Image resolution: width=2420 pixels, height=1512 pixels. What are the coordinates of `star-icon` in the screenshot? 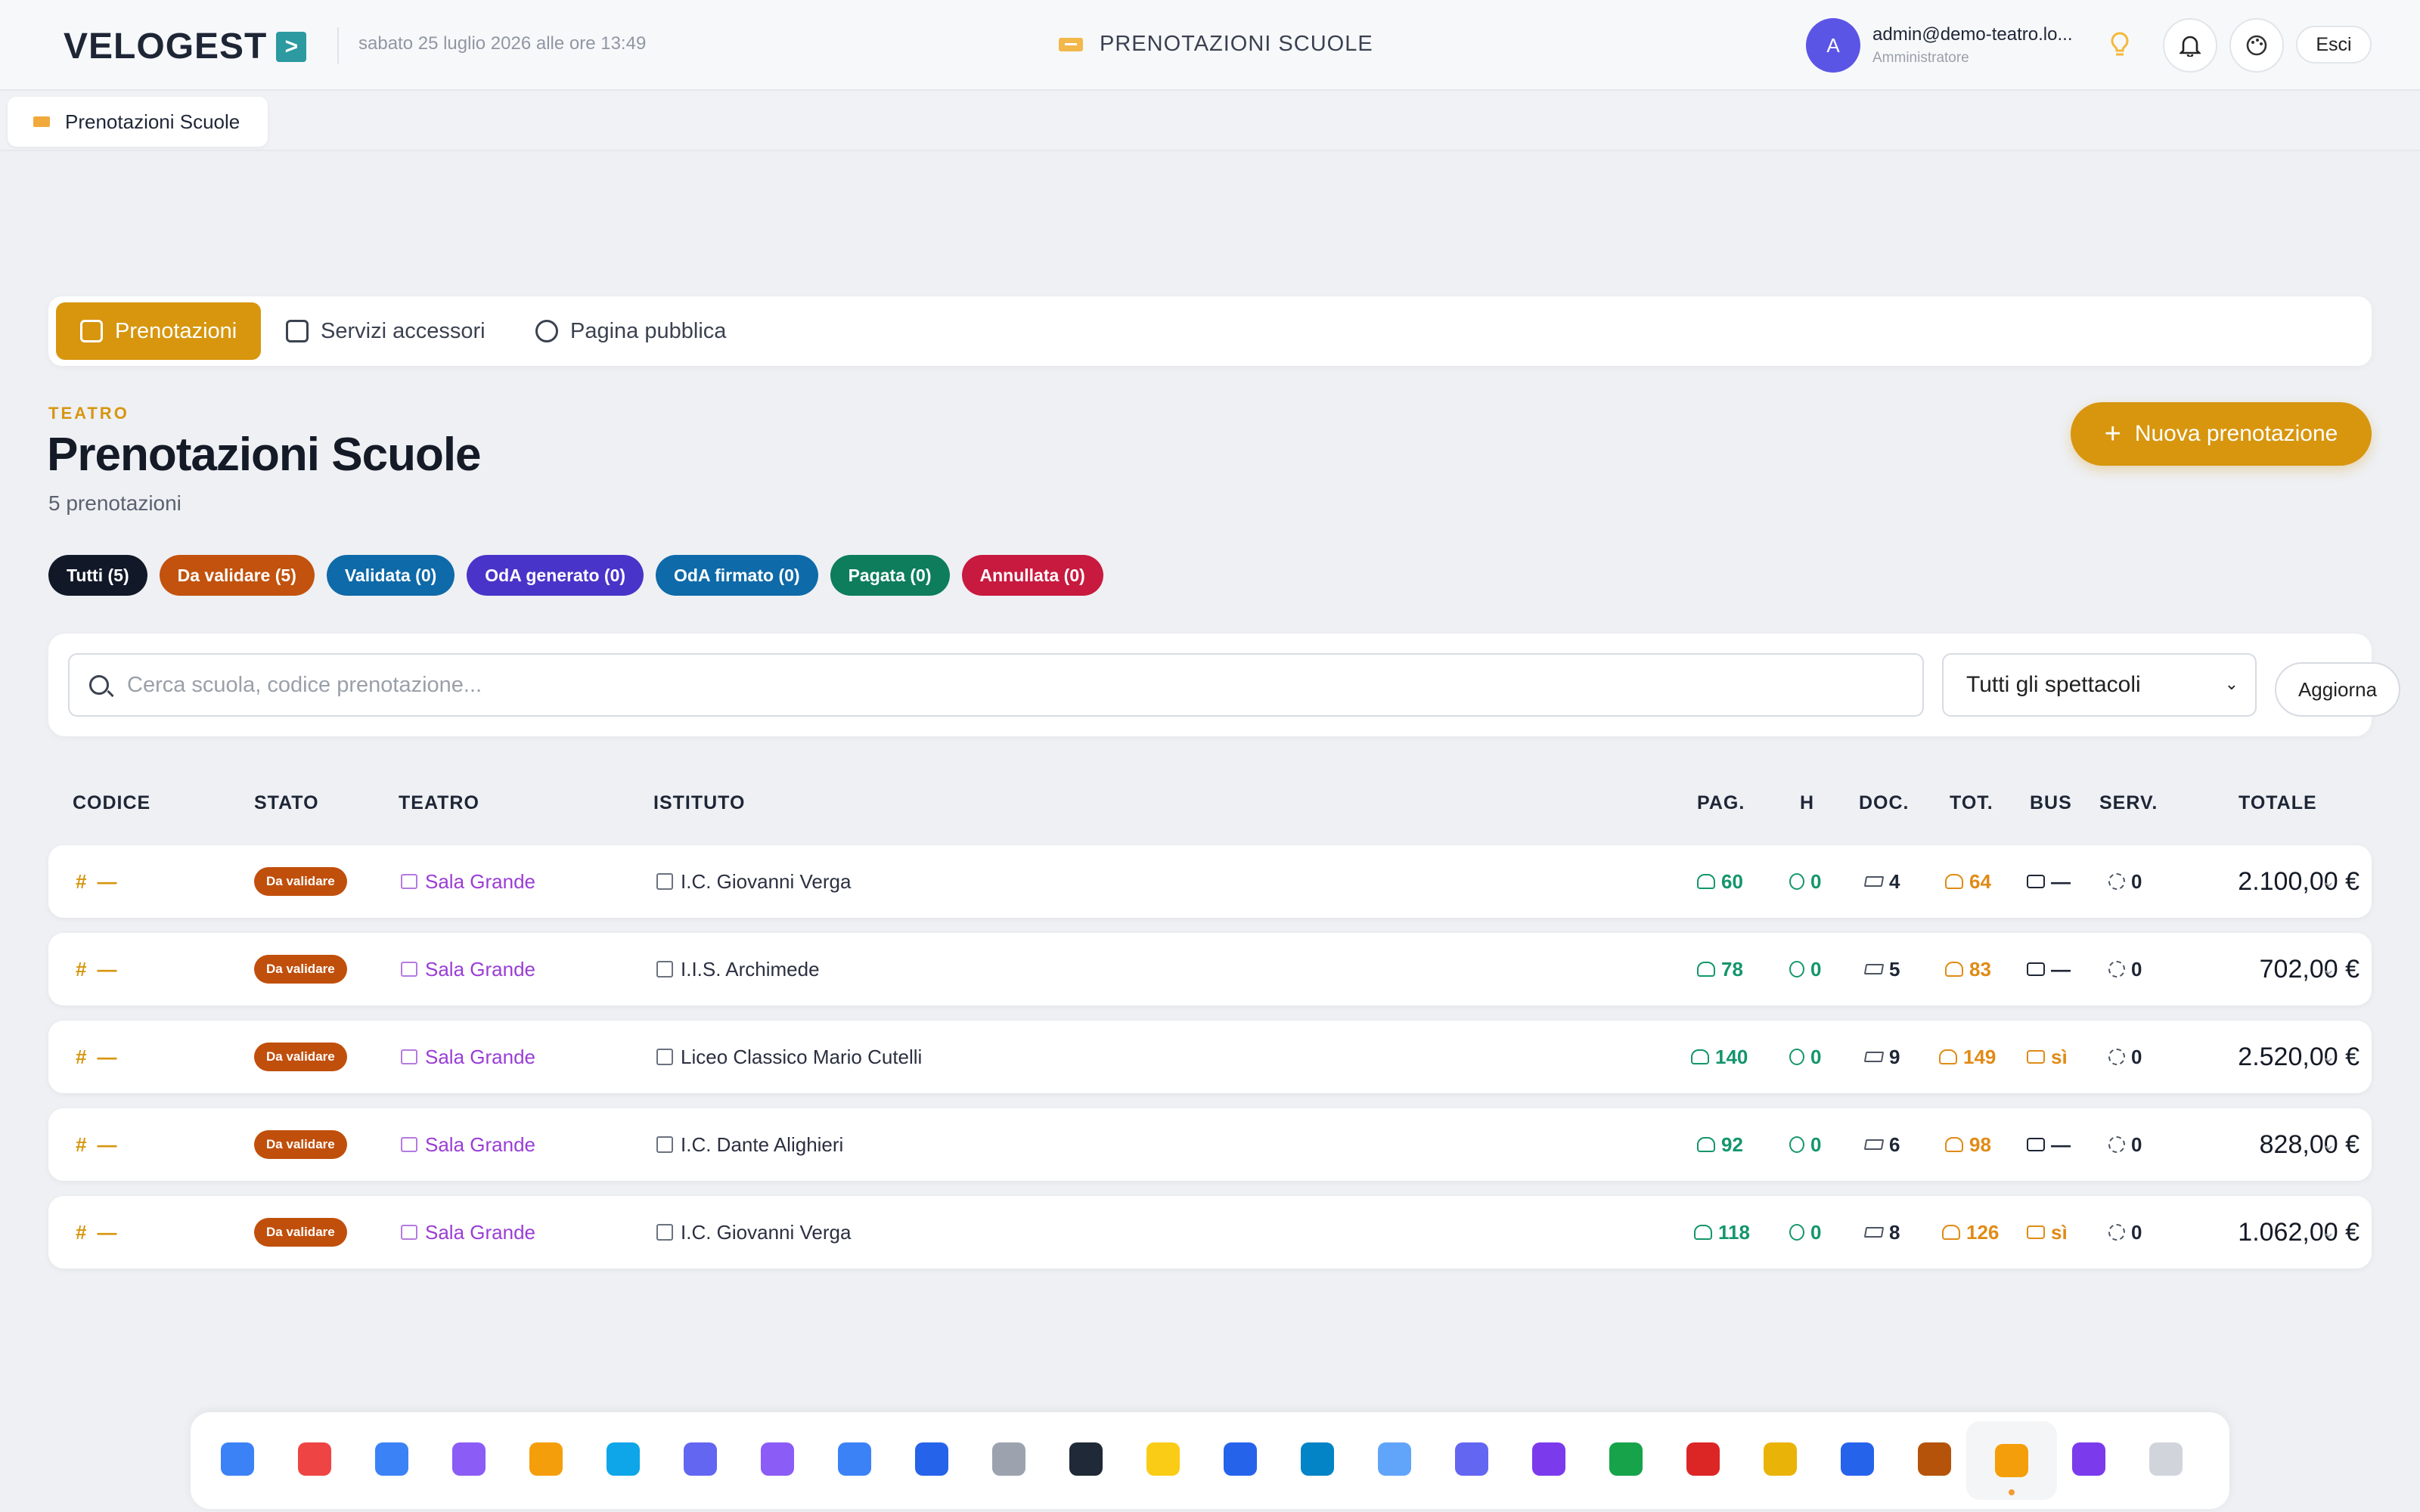 It's located at (1163, 1459).